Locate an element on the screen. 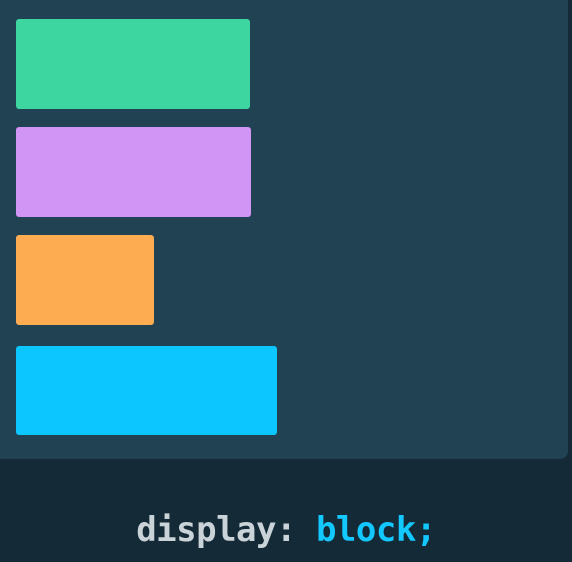 The height and width of the screenshot is (562, 572). block-box-green is located at coordinates (133, 64).